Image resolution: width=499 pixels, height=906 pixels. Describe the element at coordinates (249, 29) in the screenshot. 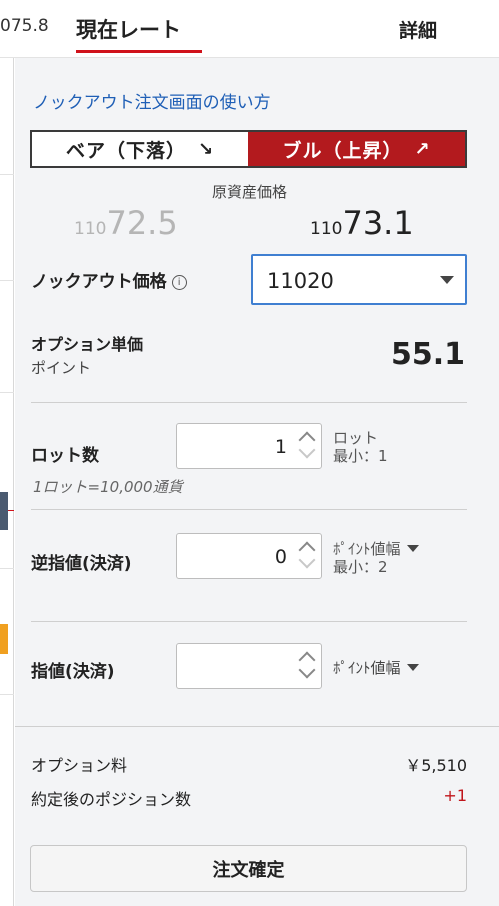

I see `top-tab-bar: 075.8 現在レート 詳細` at that location.